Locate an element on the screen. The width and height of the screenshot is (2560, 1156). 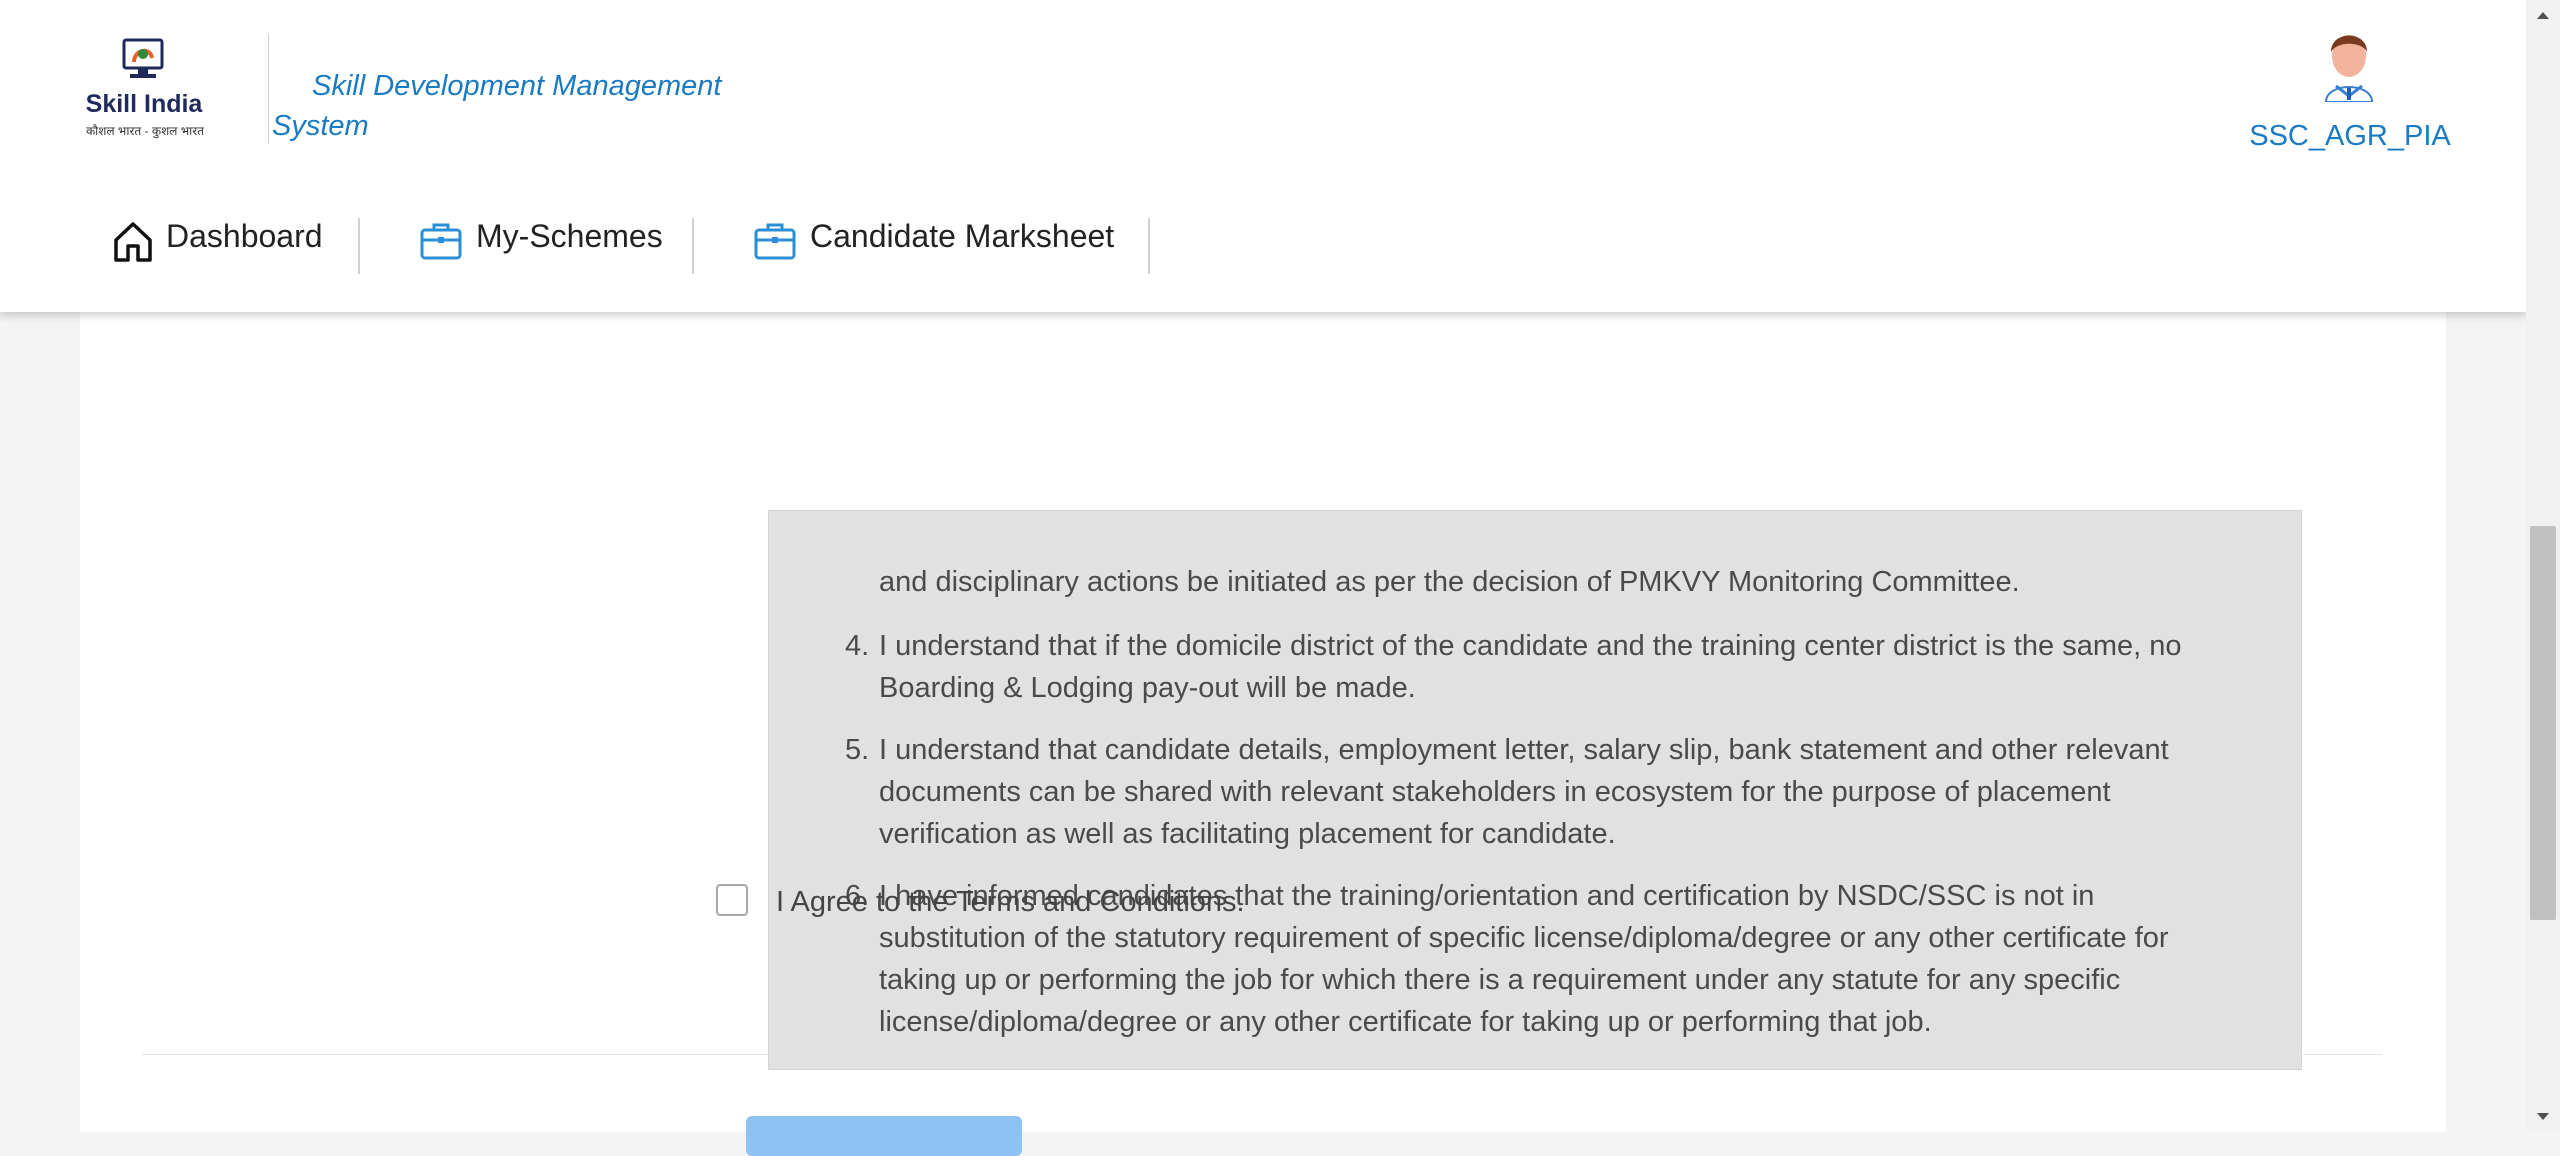
nav-candidate-marksheet: Candidate Marksheet is located at coordinates (937, 240).